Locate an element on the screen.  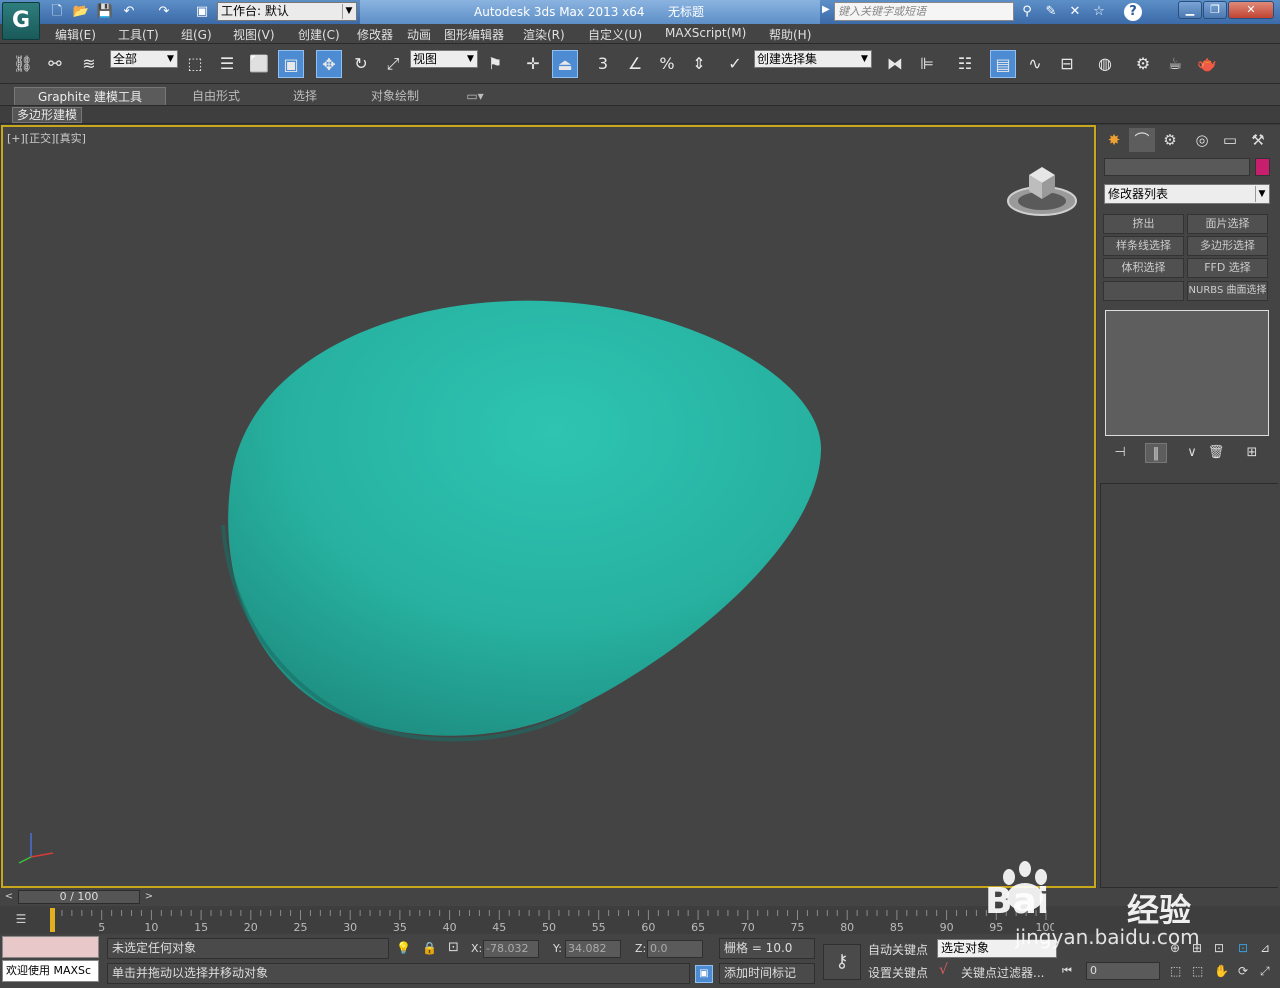
angle-snap-icon: ∠ is located at coordinates (635, 64).